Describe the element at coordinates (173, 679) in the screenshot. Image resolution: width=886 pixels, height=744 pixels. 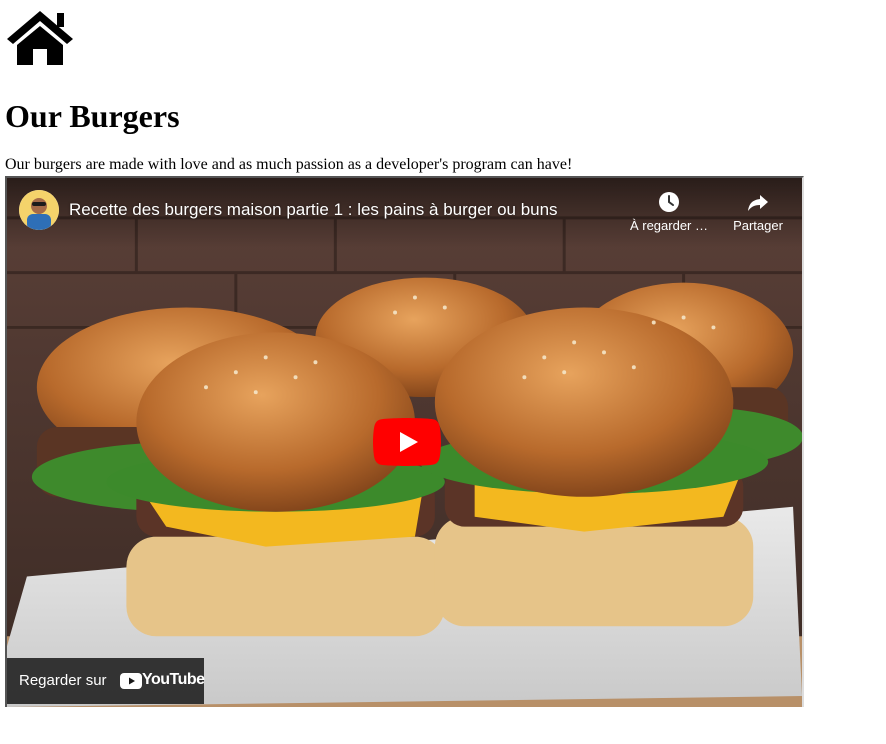
I see `youtube-wordmark: YouTube` at that location.